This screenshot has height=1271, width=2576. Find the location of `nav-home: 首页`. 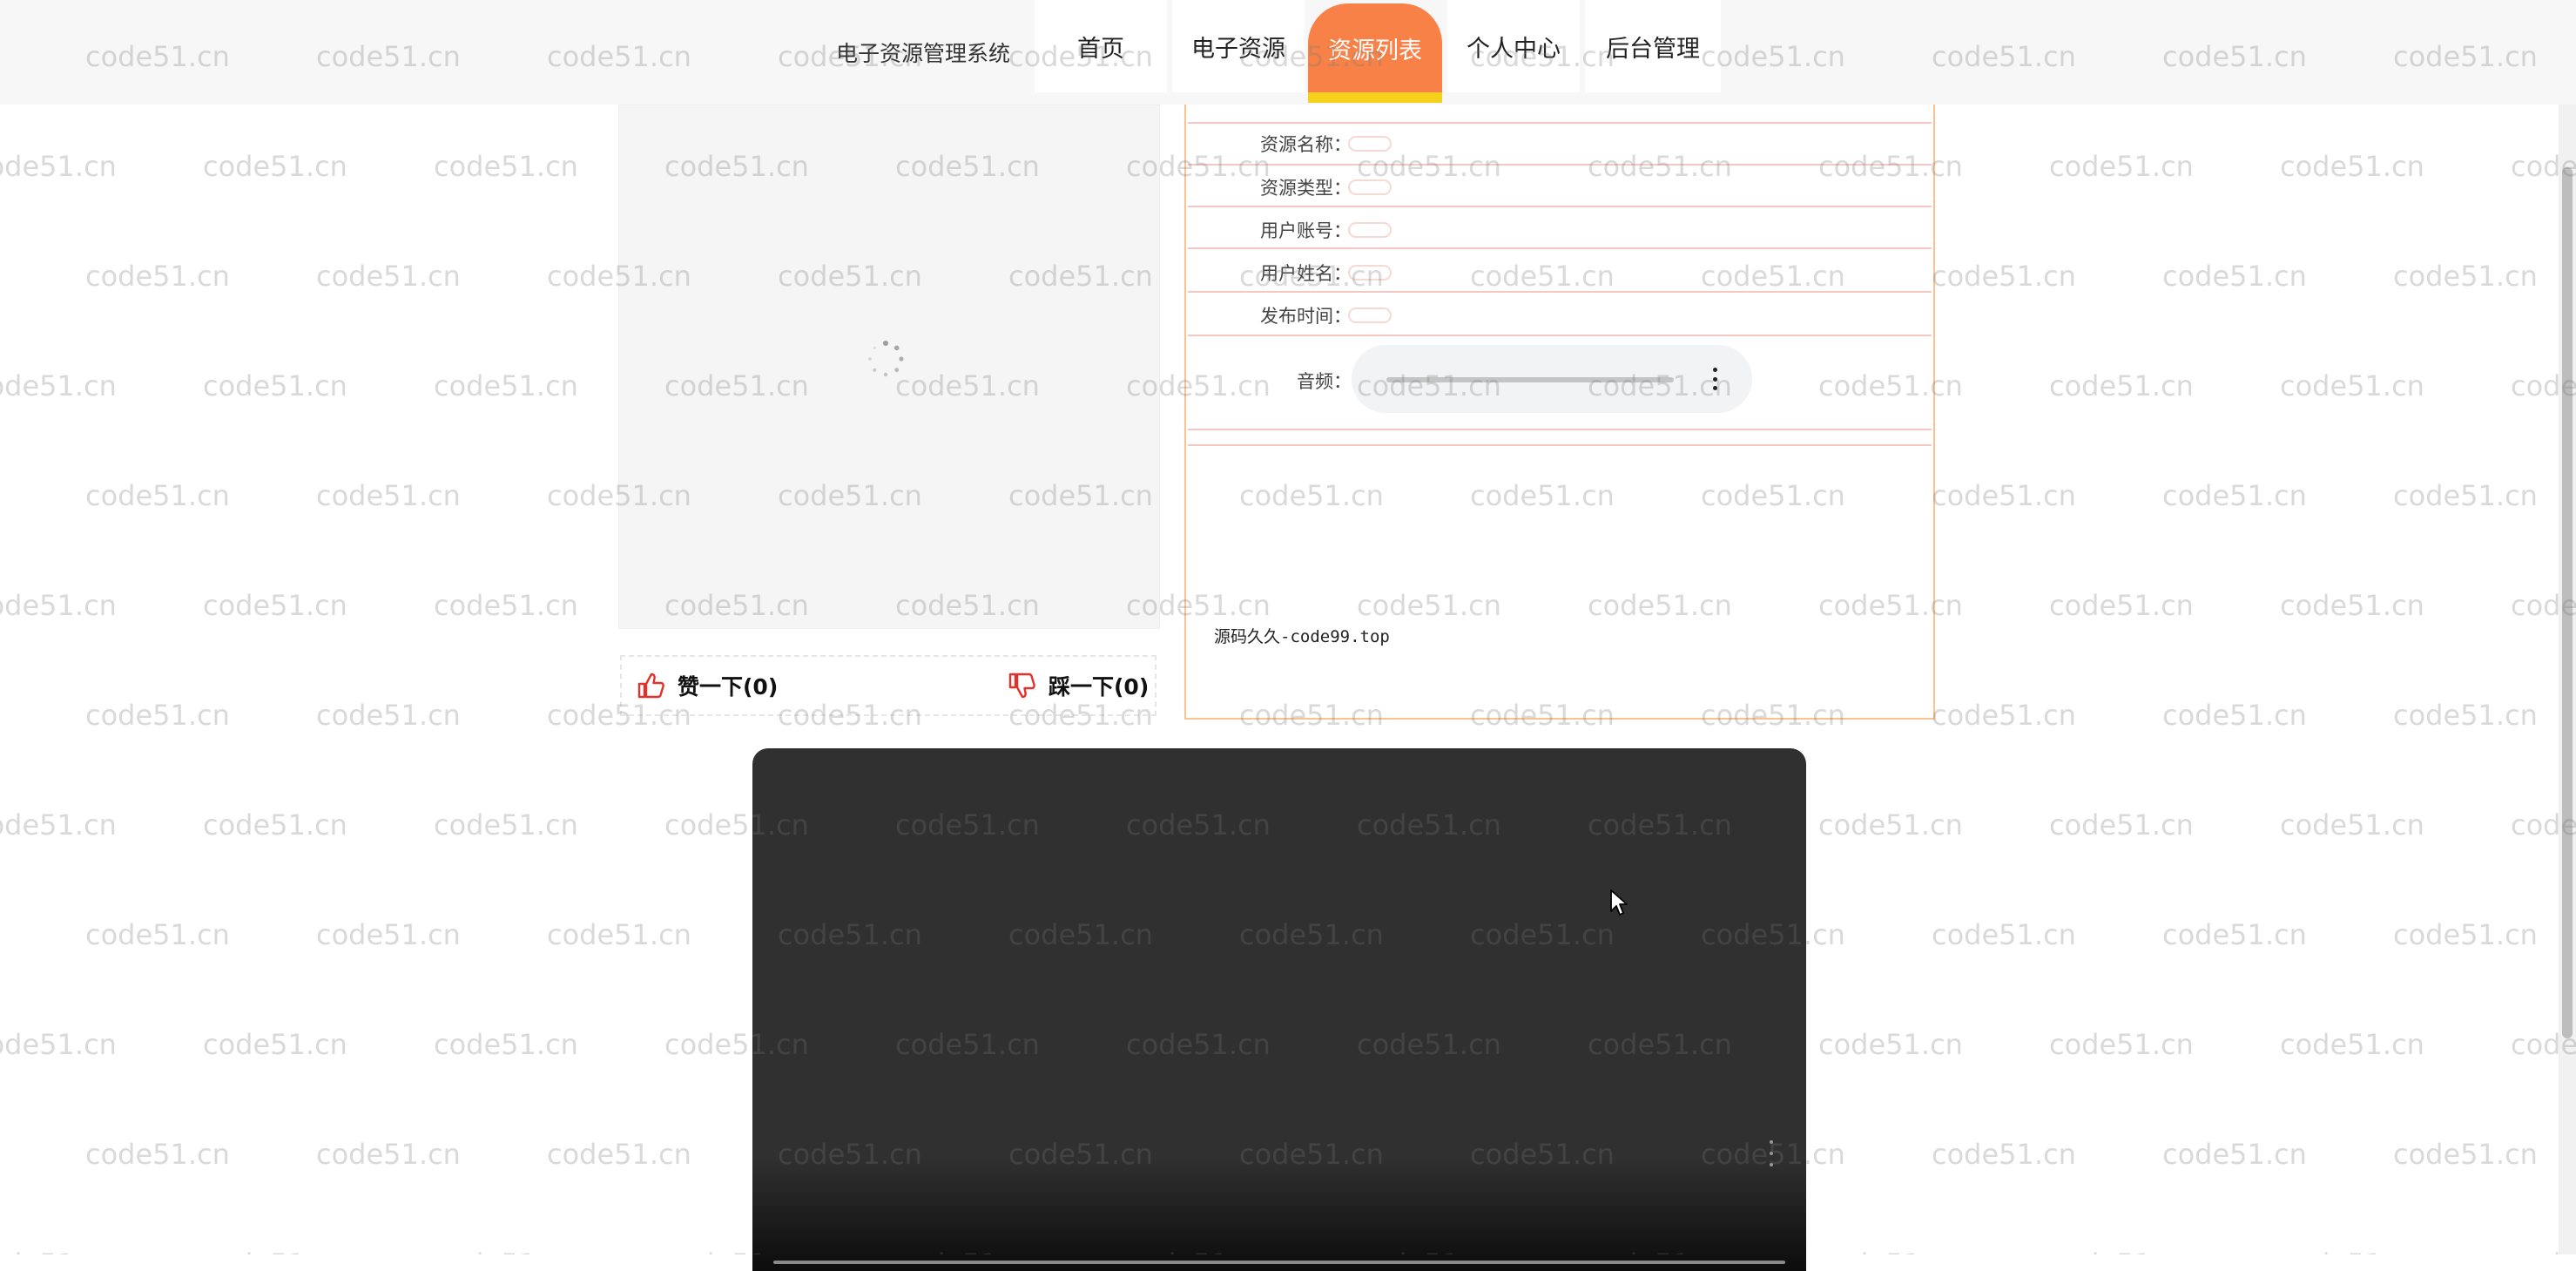

nav-home: 首页 is located at coordinates (1101, 46).